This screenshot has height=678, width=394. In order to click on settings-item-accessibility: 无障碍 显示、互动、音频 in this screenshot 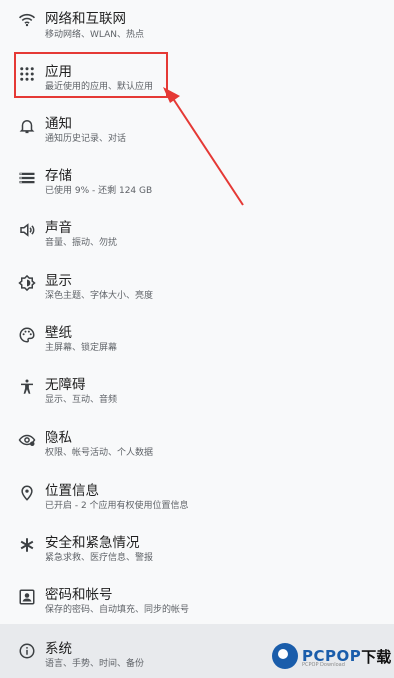, I will do `click(197, 386)`.